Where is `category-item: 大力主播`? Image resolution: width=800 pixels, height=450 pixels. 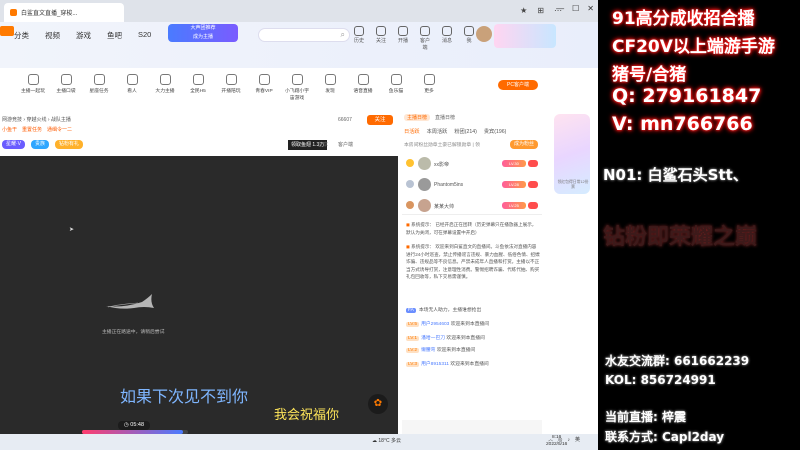
category-item: 大力主播 is located at coordinates (165, 88).